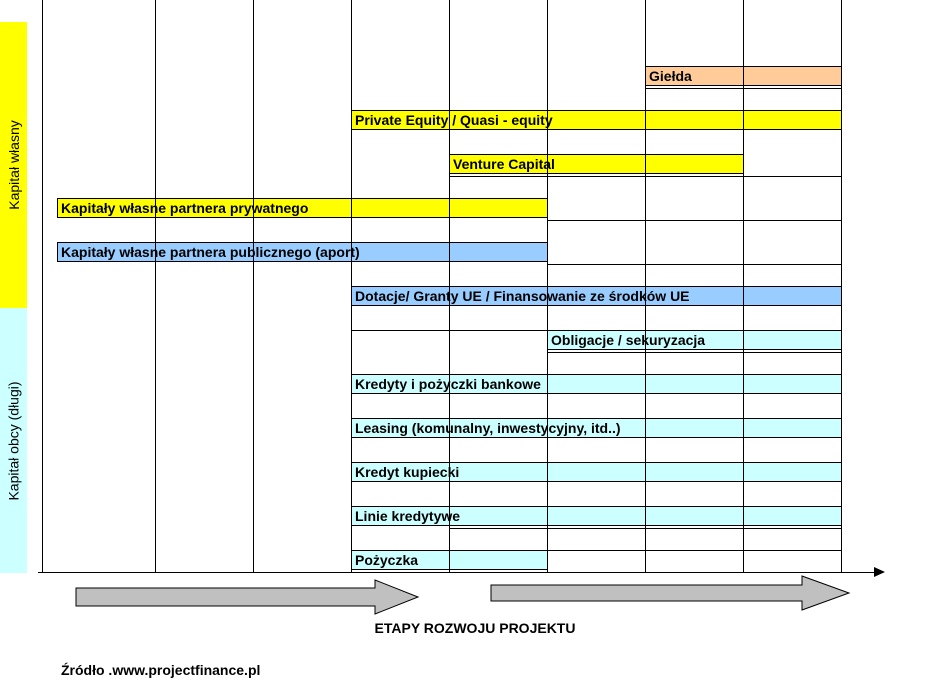 The height and width of the screenshot is (683, 941). What do you see at coordinates (596, 164) in the screenshot?
I see `bar-venture-capital: Venture Capital` at bounding box center [596, 164].